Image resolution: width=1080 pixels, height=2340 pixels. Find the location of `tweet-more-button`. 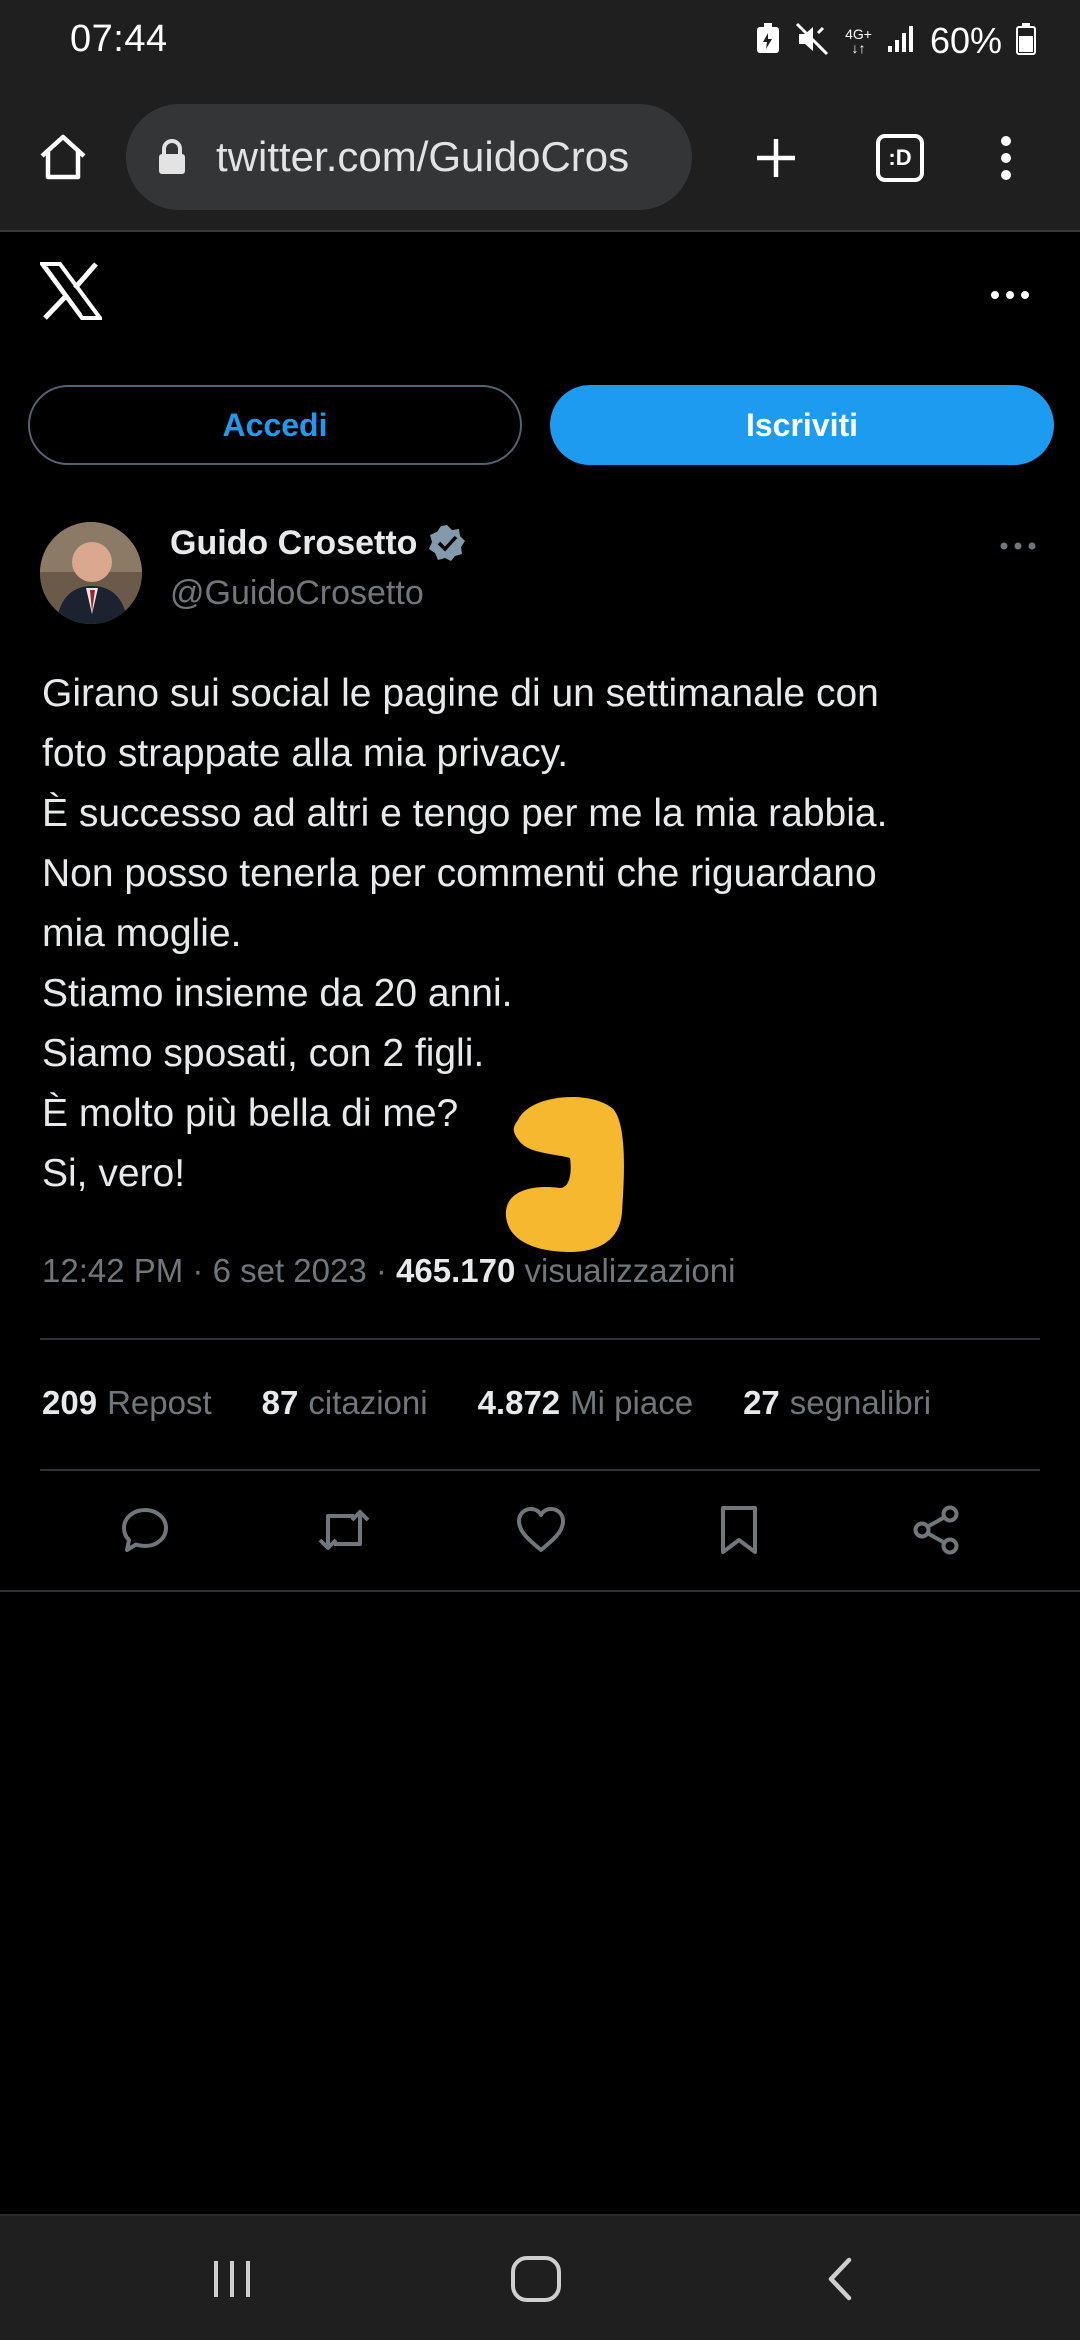

tweet-more-button is located at coordinates (1018, 546).